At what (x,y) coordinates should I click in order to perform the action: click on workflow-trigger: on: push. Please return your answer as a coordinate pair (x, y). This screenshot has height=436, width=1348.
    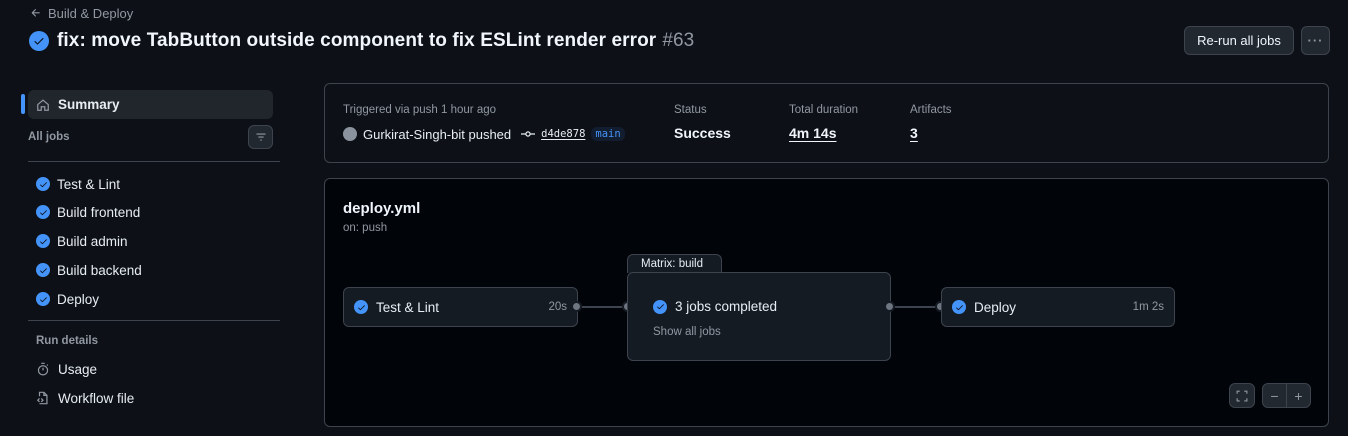
    Looking at the image, I should click on (365, 228).